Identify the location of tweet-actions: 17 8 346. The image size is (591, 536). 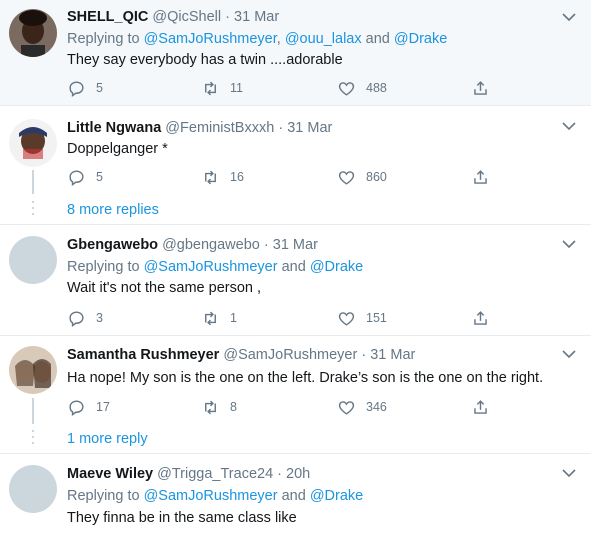
(287, 407).